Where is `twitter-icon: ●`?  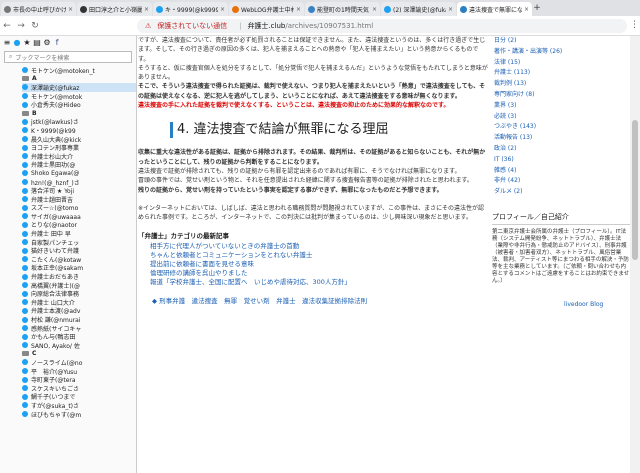
twitter-icon: ● is located at coordinates (17, 42).